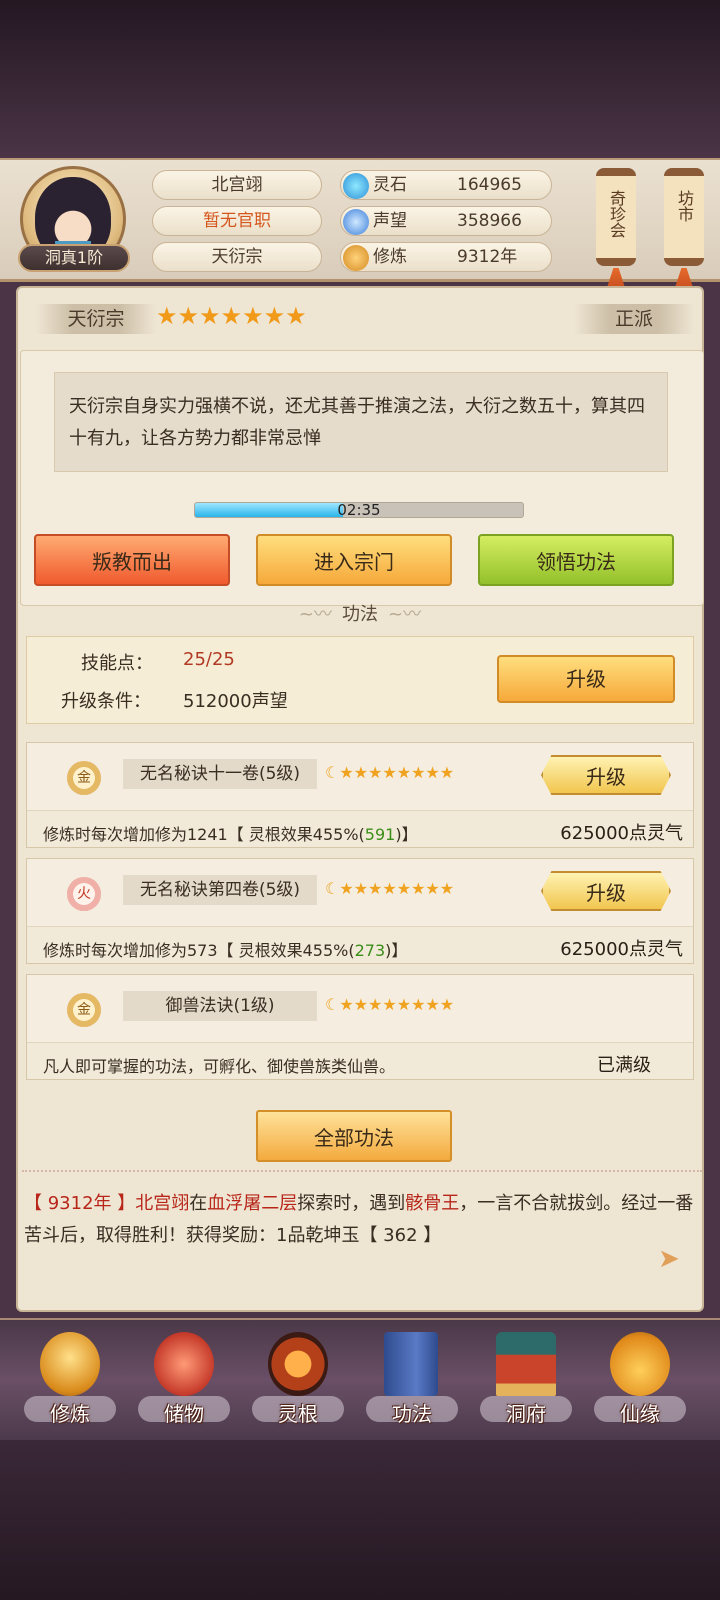 This screenshot has height=1600, width=720. What do you see at coordinates (209, 659) in the screenshot?
I see `skill-points-value: 25/25` at bounding box center [209, 659].